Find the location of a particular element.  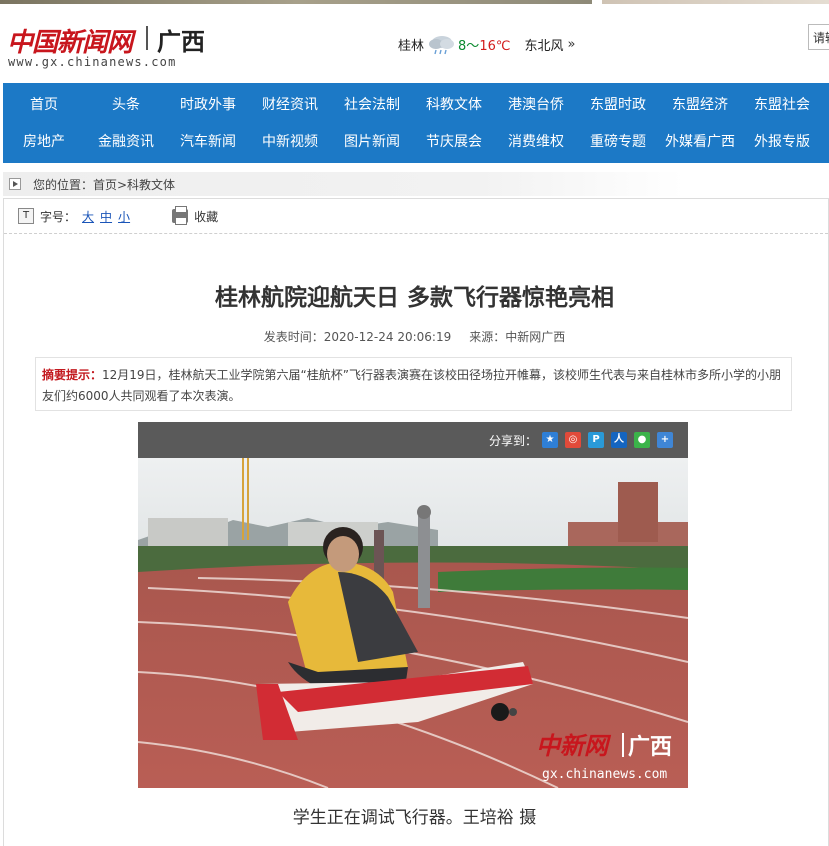

weather-temperature: 8～16℃ is located at coordinates (484, 46).